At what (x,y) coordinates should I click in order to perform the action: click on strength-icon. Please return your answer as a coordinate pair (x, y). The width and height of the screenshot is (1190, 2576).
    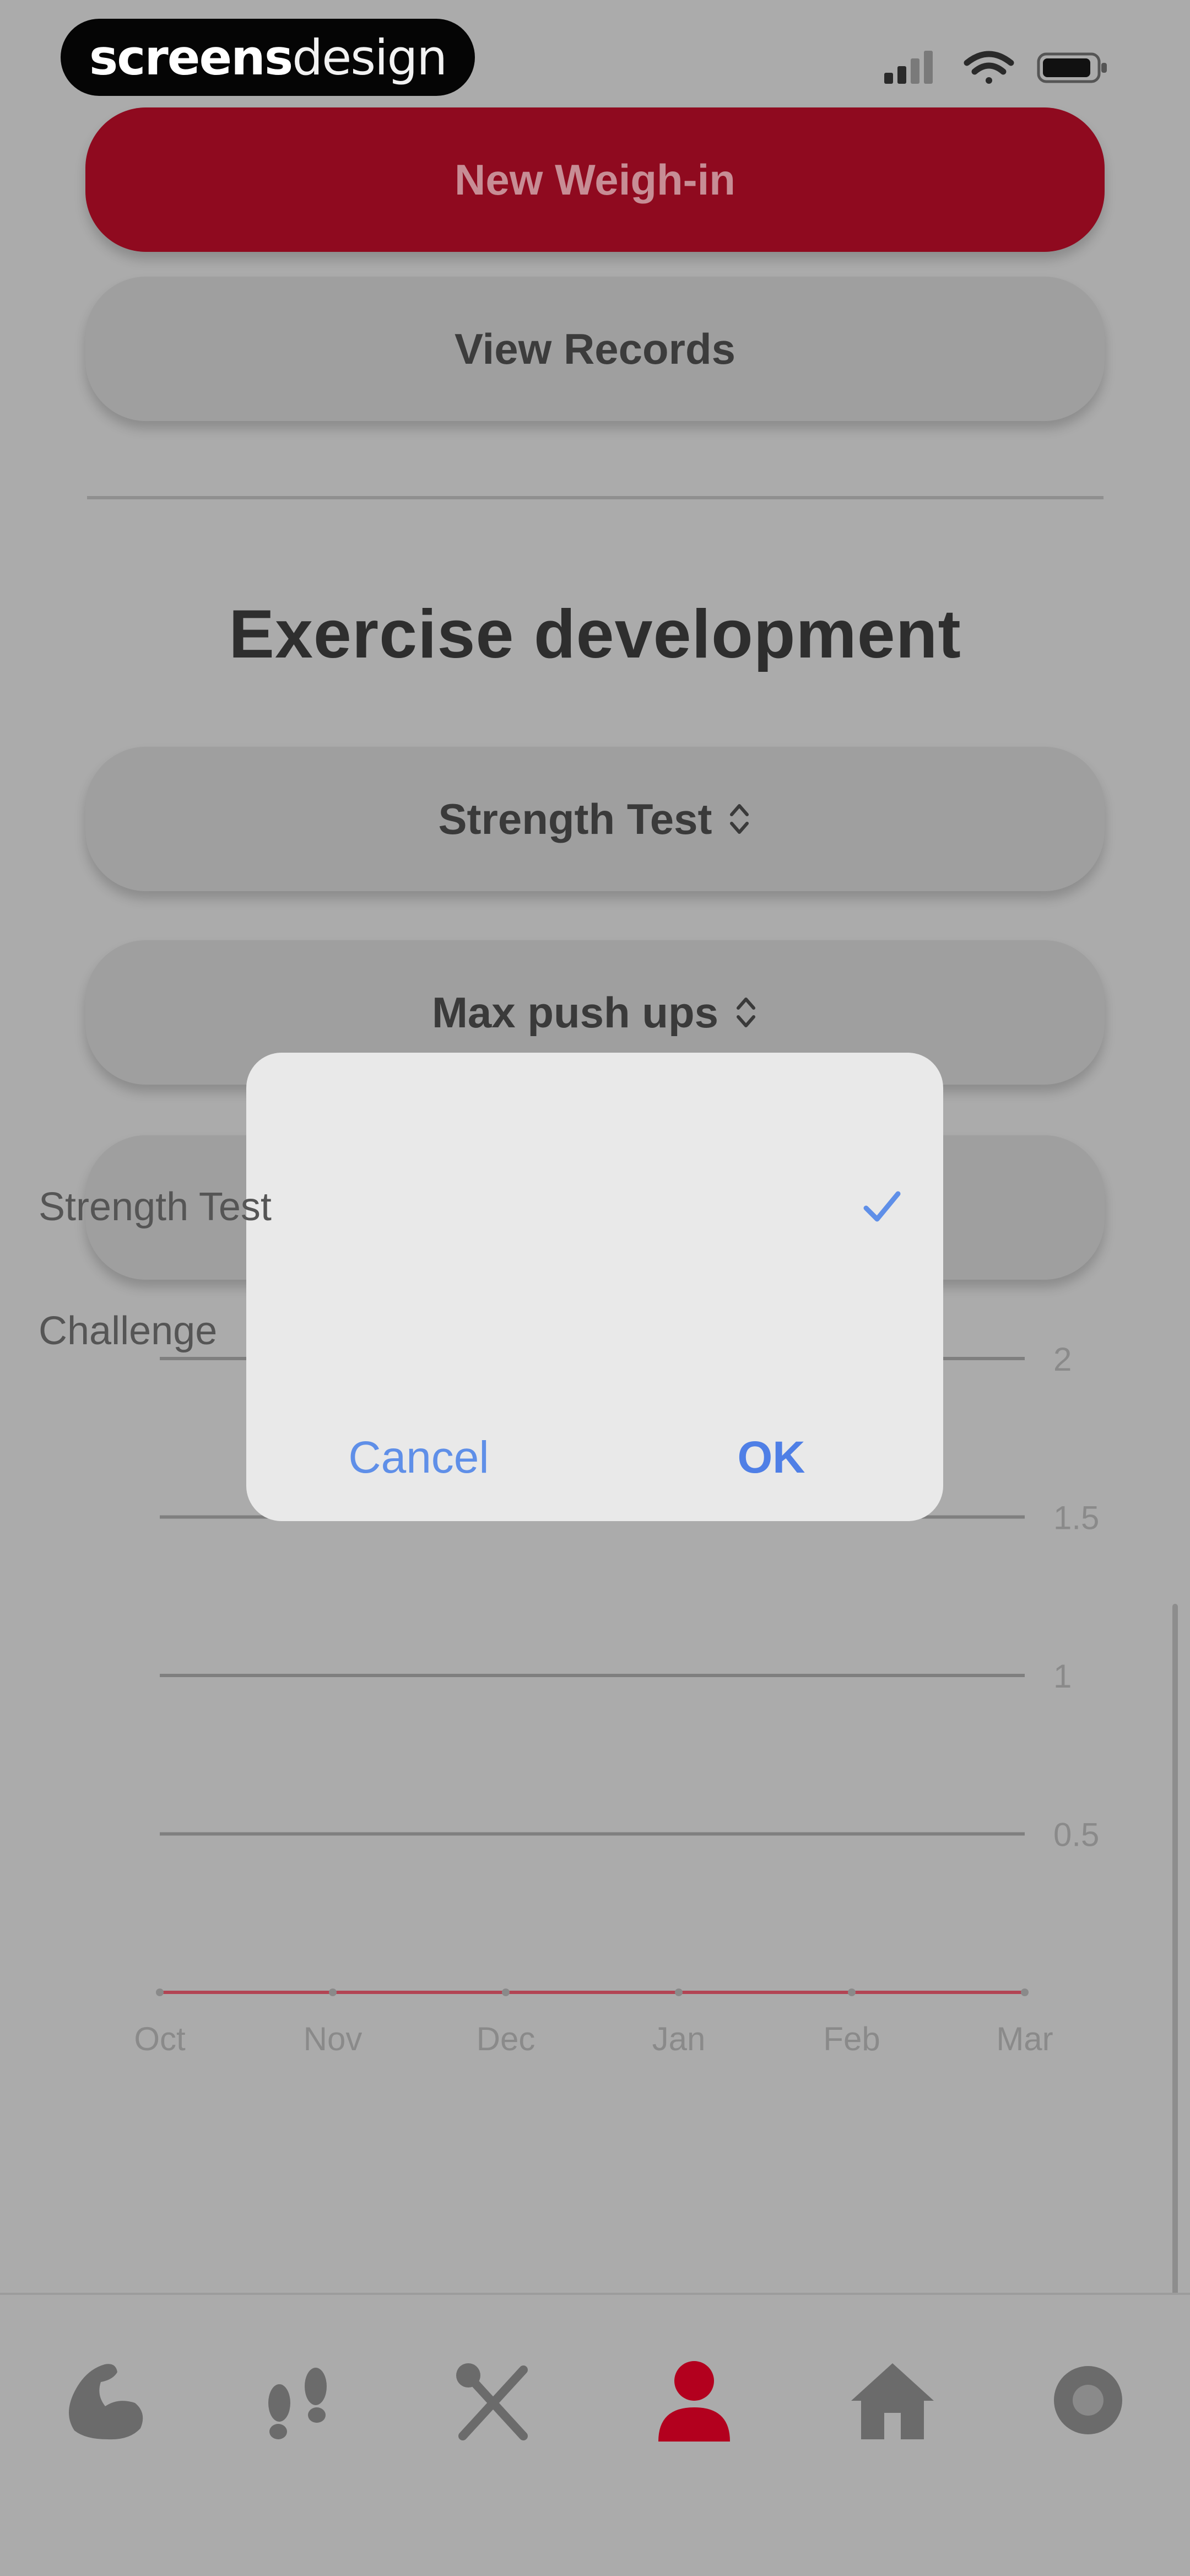
    Looking at the image, I should click on (104, 2401).